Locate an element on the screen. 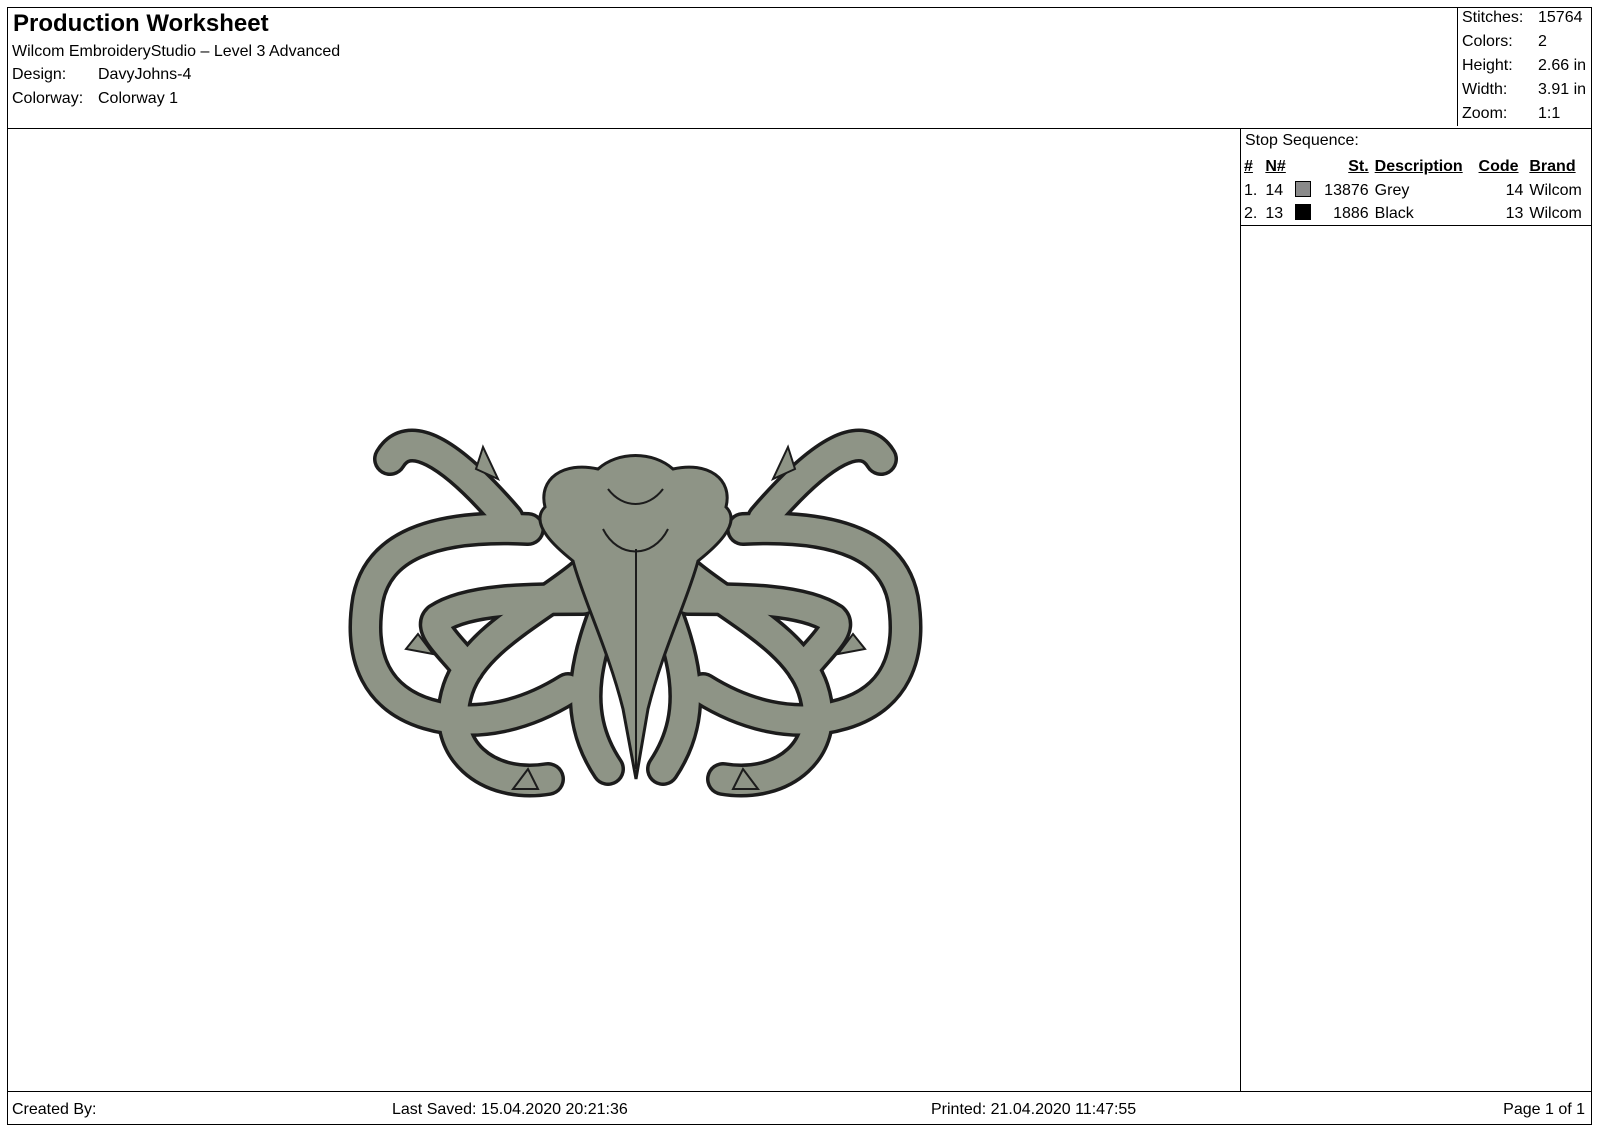  stop-sequence-title: Stop Sequence: is located at coordinates (1302, 140).